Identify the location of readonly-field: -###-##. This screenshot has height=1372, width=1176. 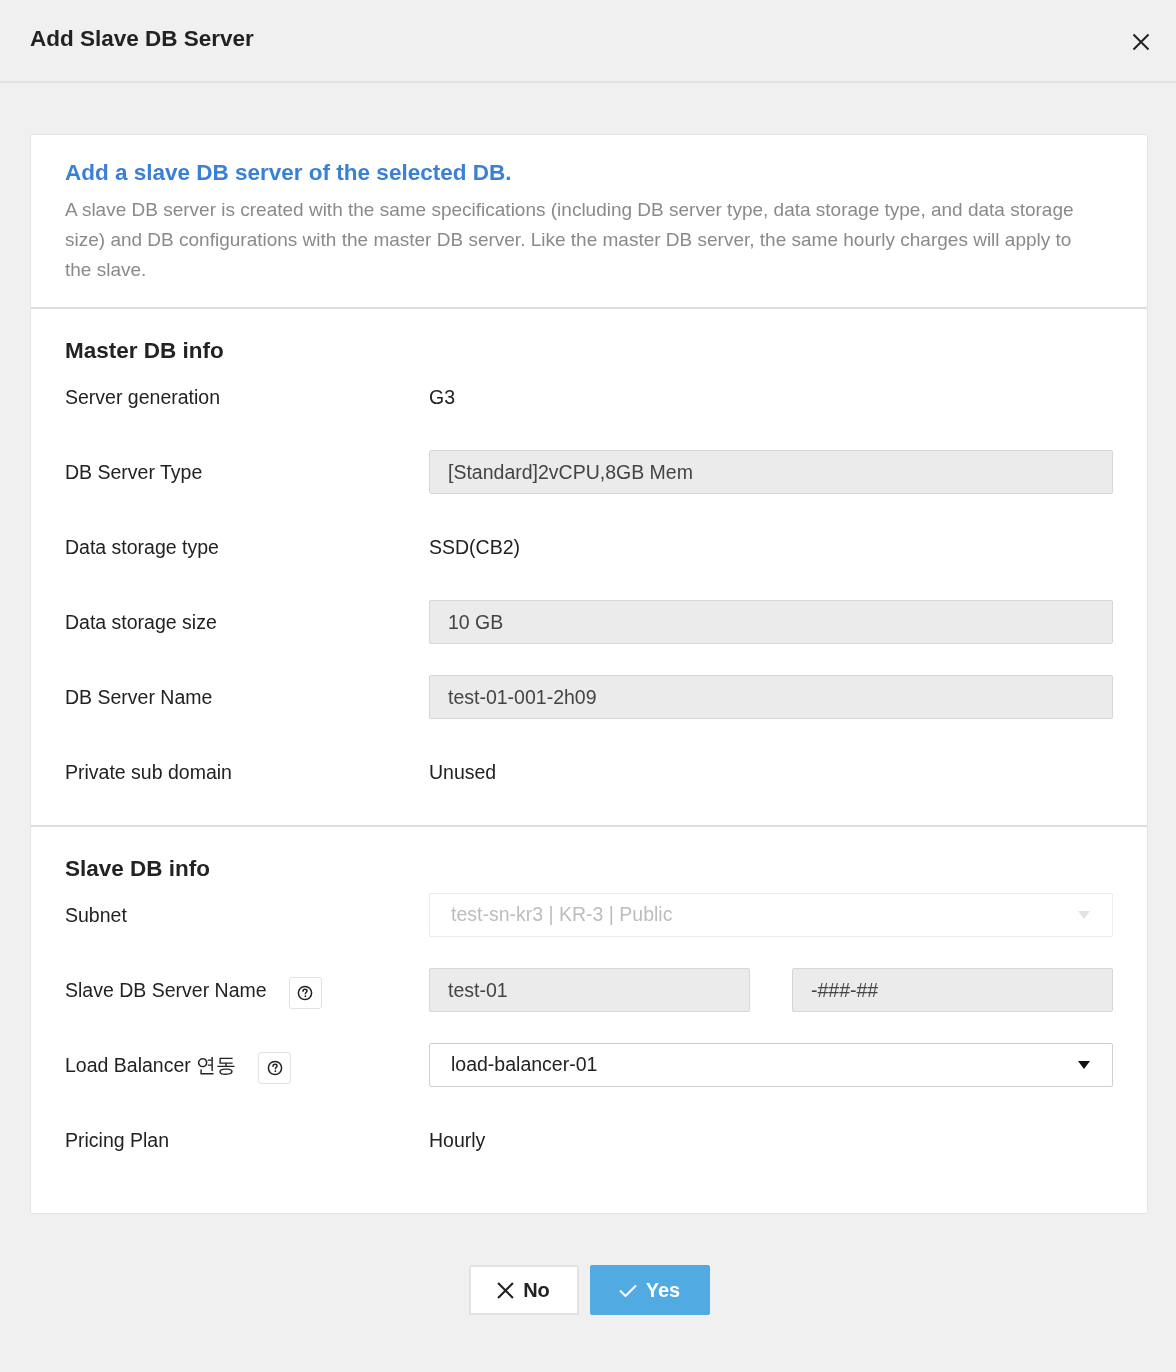
(952, 990).